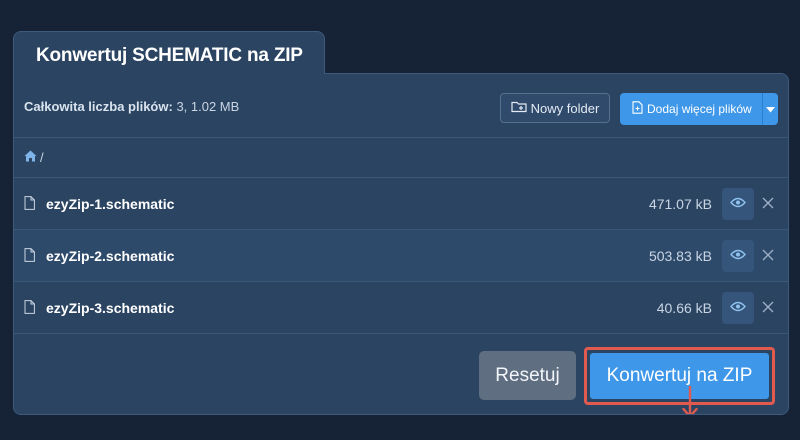 This screenshot has width=800, height=440. What do you see at coordinates (401, 256) in the screenshot?
I see `file-row: ezyZip-2.schematic 503.83 kB` at bounding box center [401, 256].